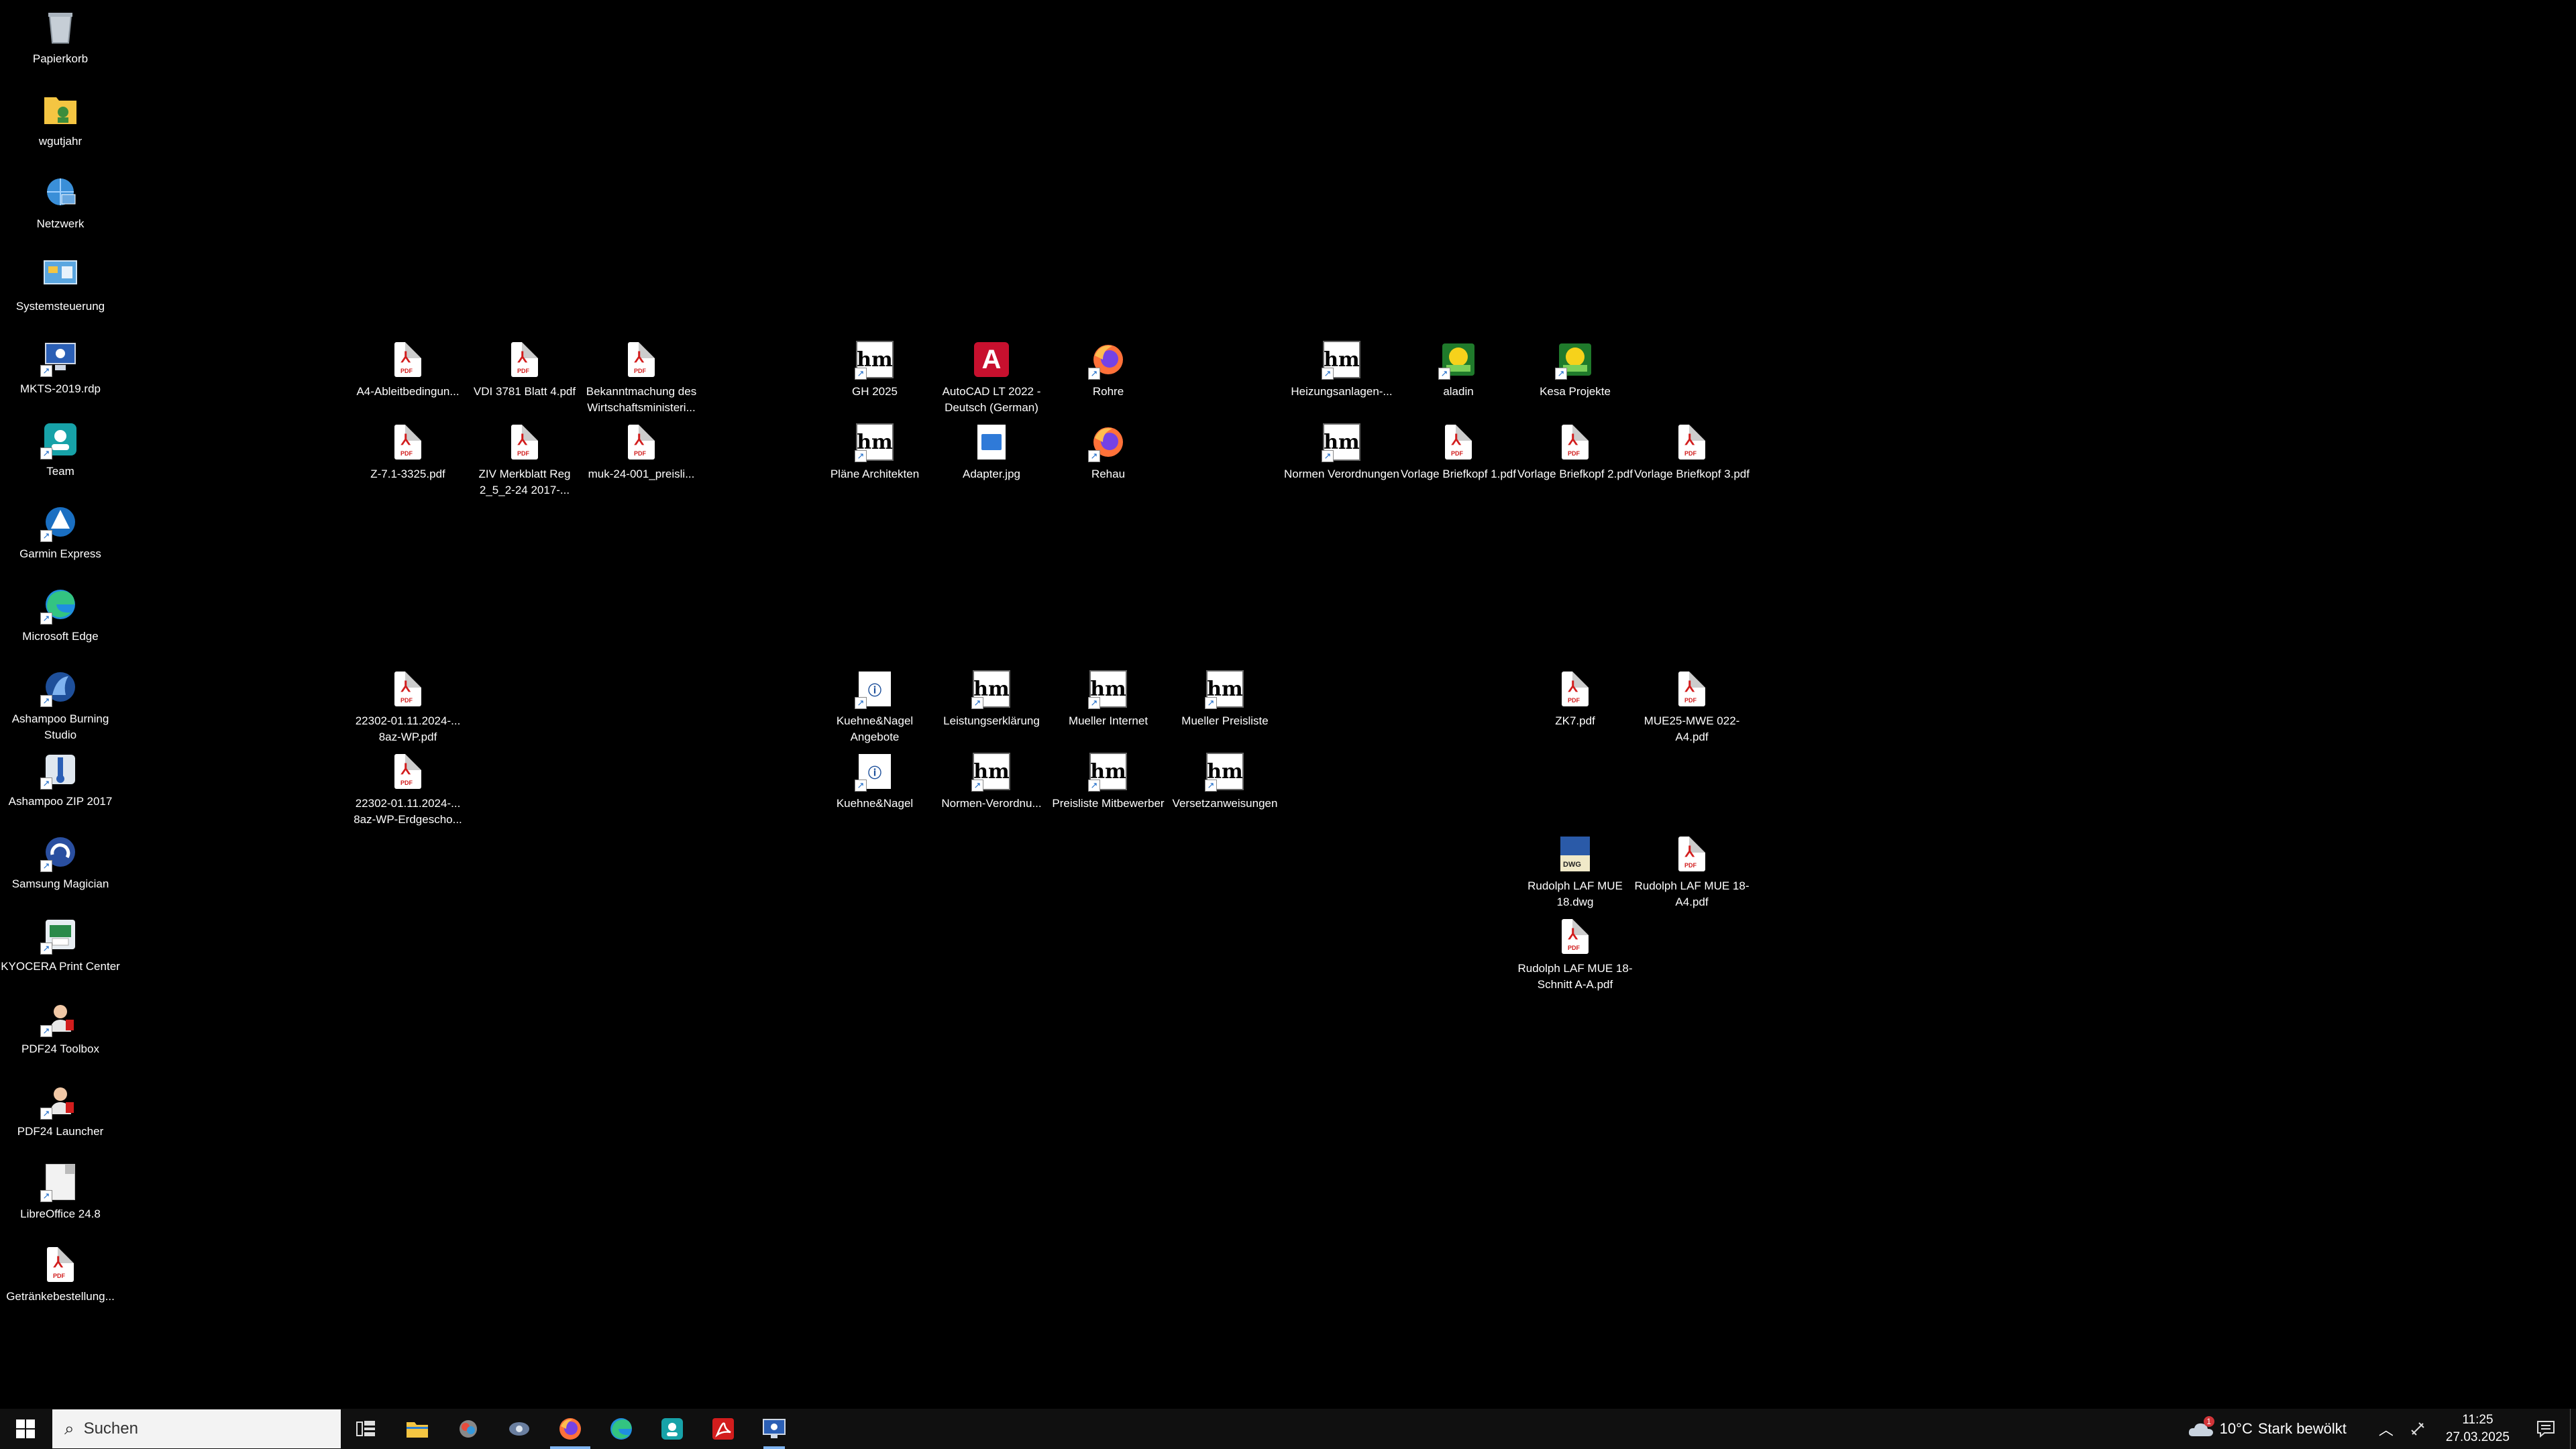 The height and width of the screenshot is (1449, 2576). I want to click on desktop-icon: ⅄ PDF Vorlage Briefkopf 3.pdf, so click(1691, 451).